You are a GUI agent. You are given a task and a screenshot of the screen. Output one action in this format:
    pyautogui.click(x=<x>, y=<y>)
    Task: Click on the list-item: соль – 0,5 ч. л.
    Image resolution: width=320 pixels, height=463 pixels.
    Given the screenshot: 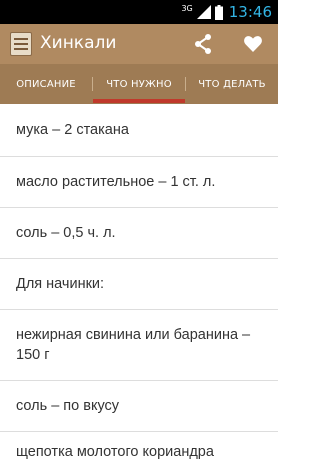 What is the action you would take?
    pyautogui.click(x=139, y=233)
    